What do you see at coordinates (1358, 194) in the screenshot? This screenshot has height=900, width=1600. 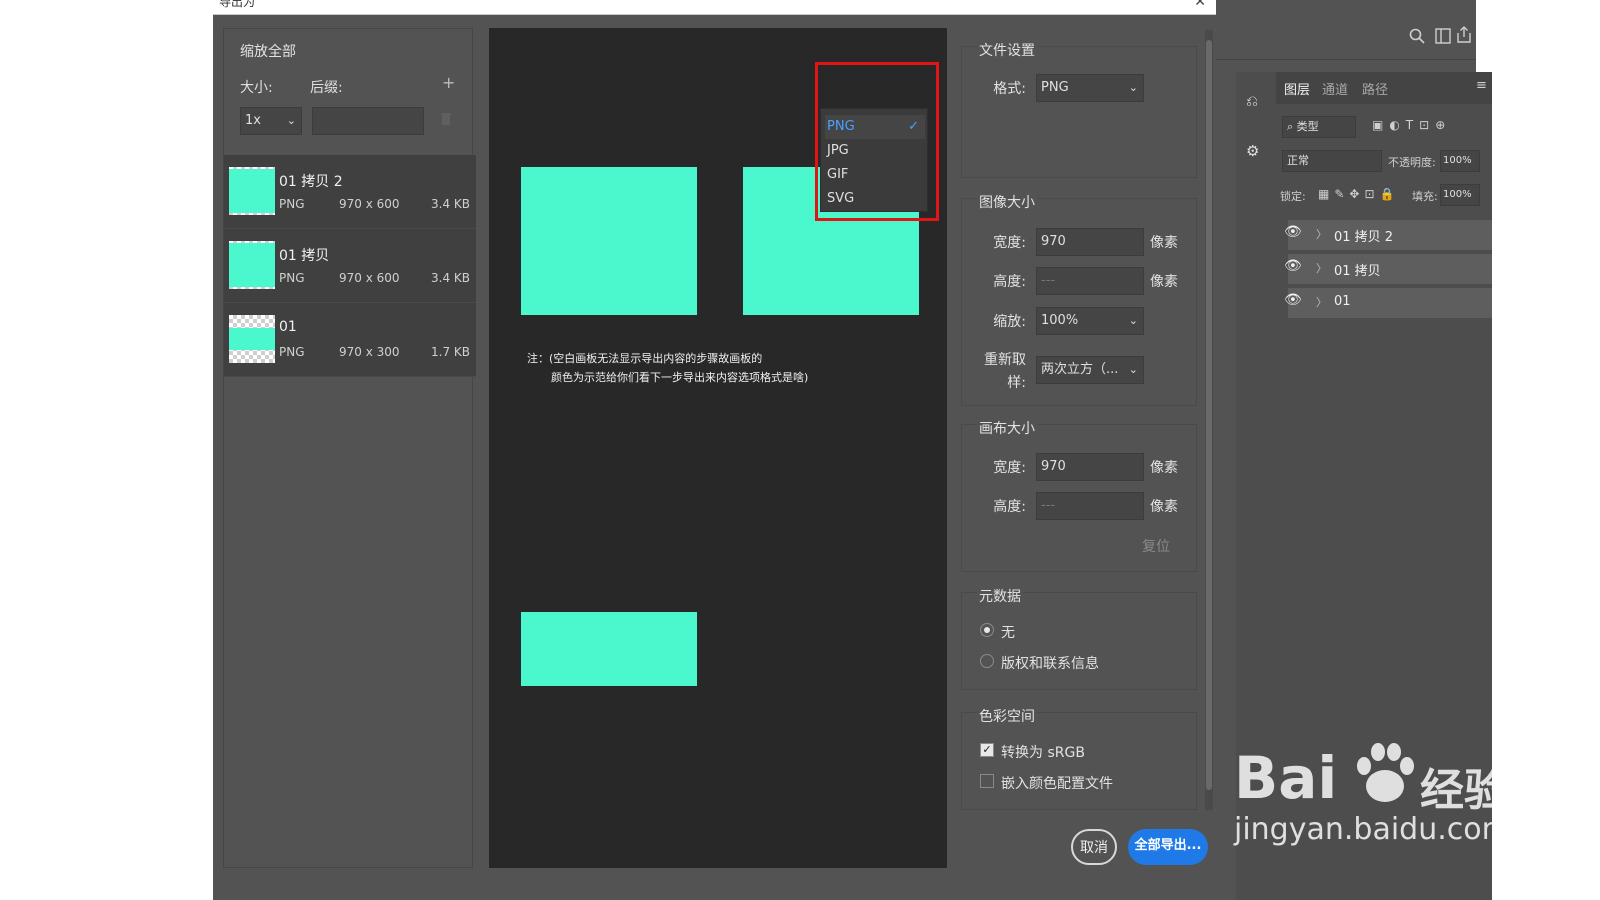 I see `lock-icons: ▦✎✥⊡🔒` at bounding box center [1358, 194].